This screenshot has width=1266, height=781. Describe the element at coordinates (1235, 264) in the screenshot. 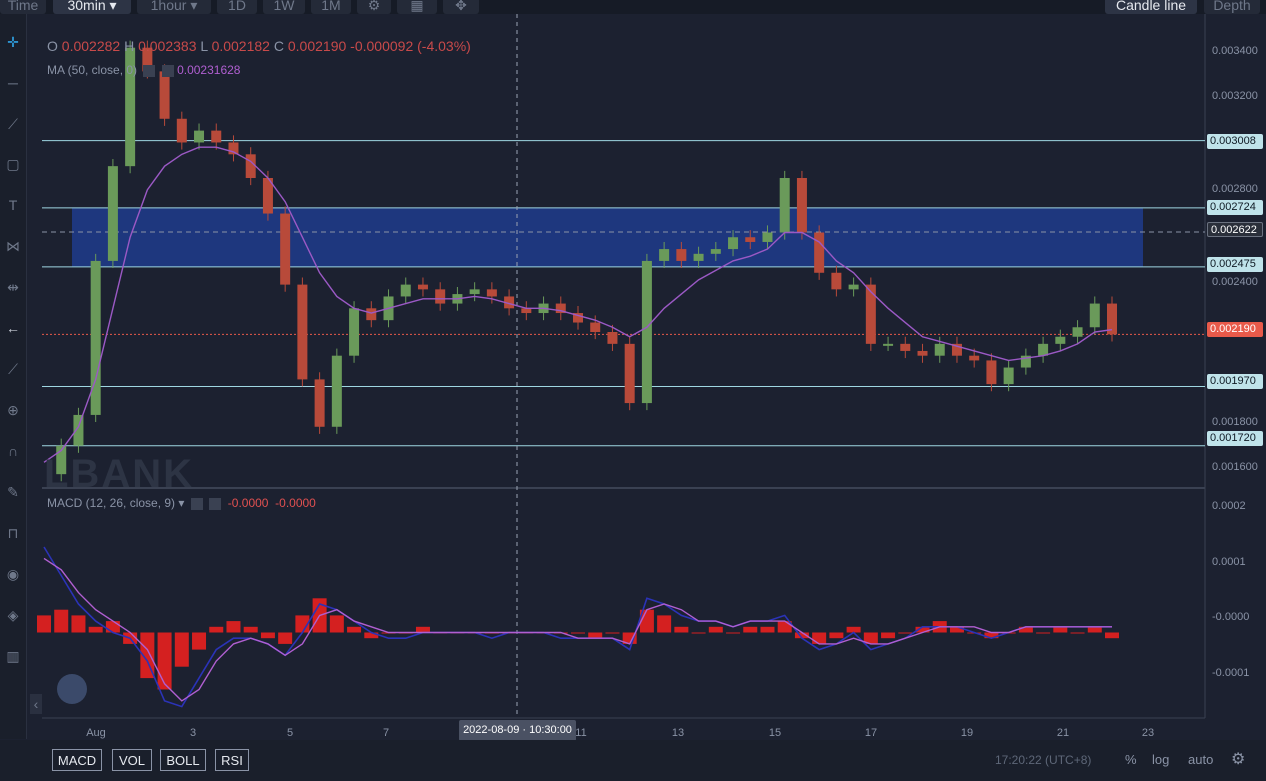

I see `level-tag: 0.002475` at that location.